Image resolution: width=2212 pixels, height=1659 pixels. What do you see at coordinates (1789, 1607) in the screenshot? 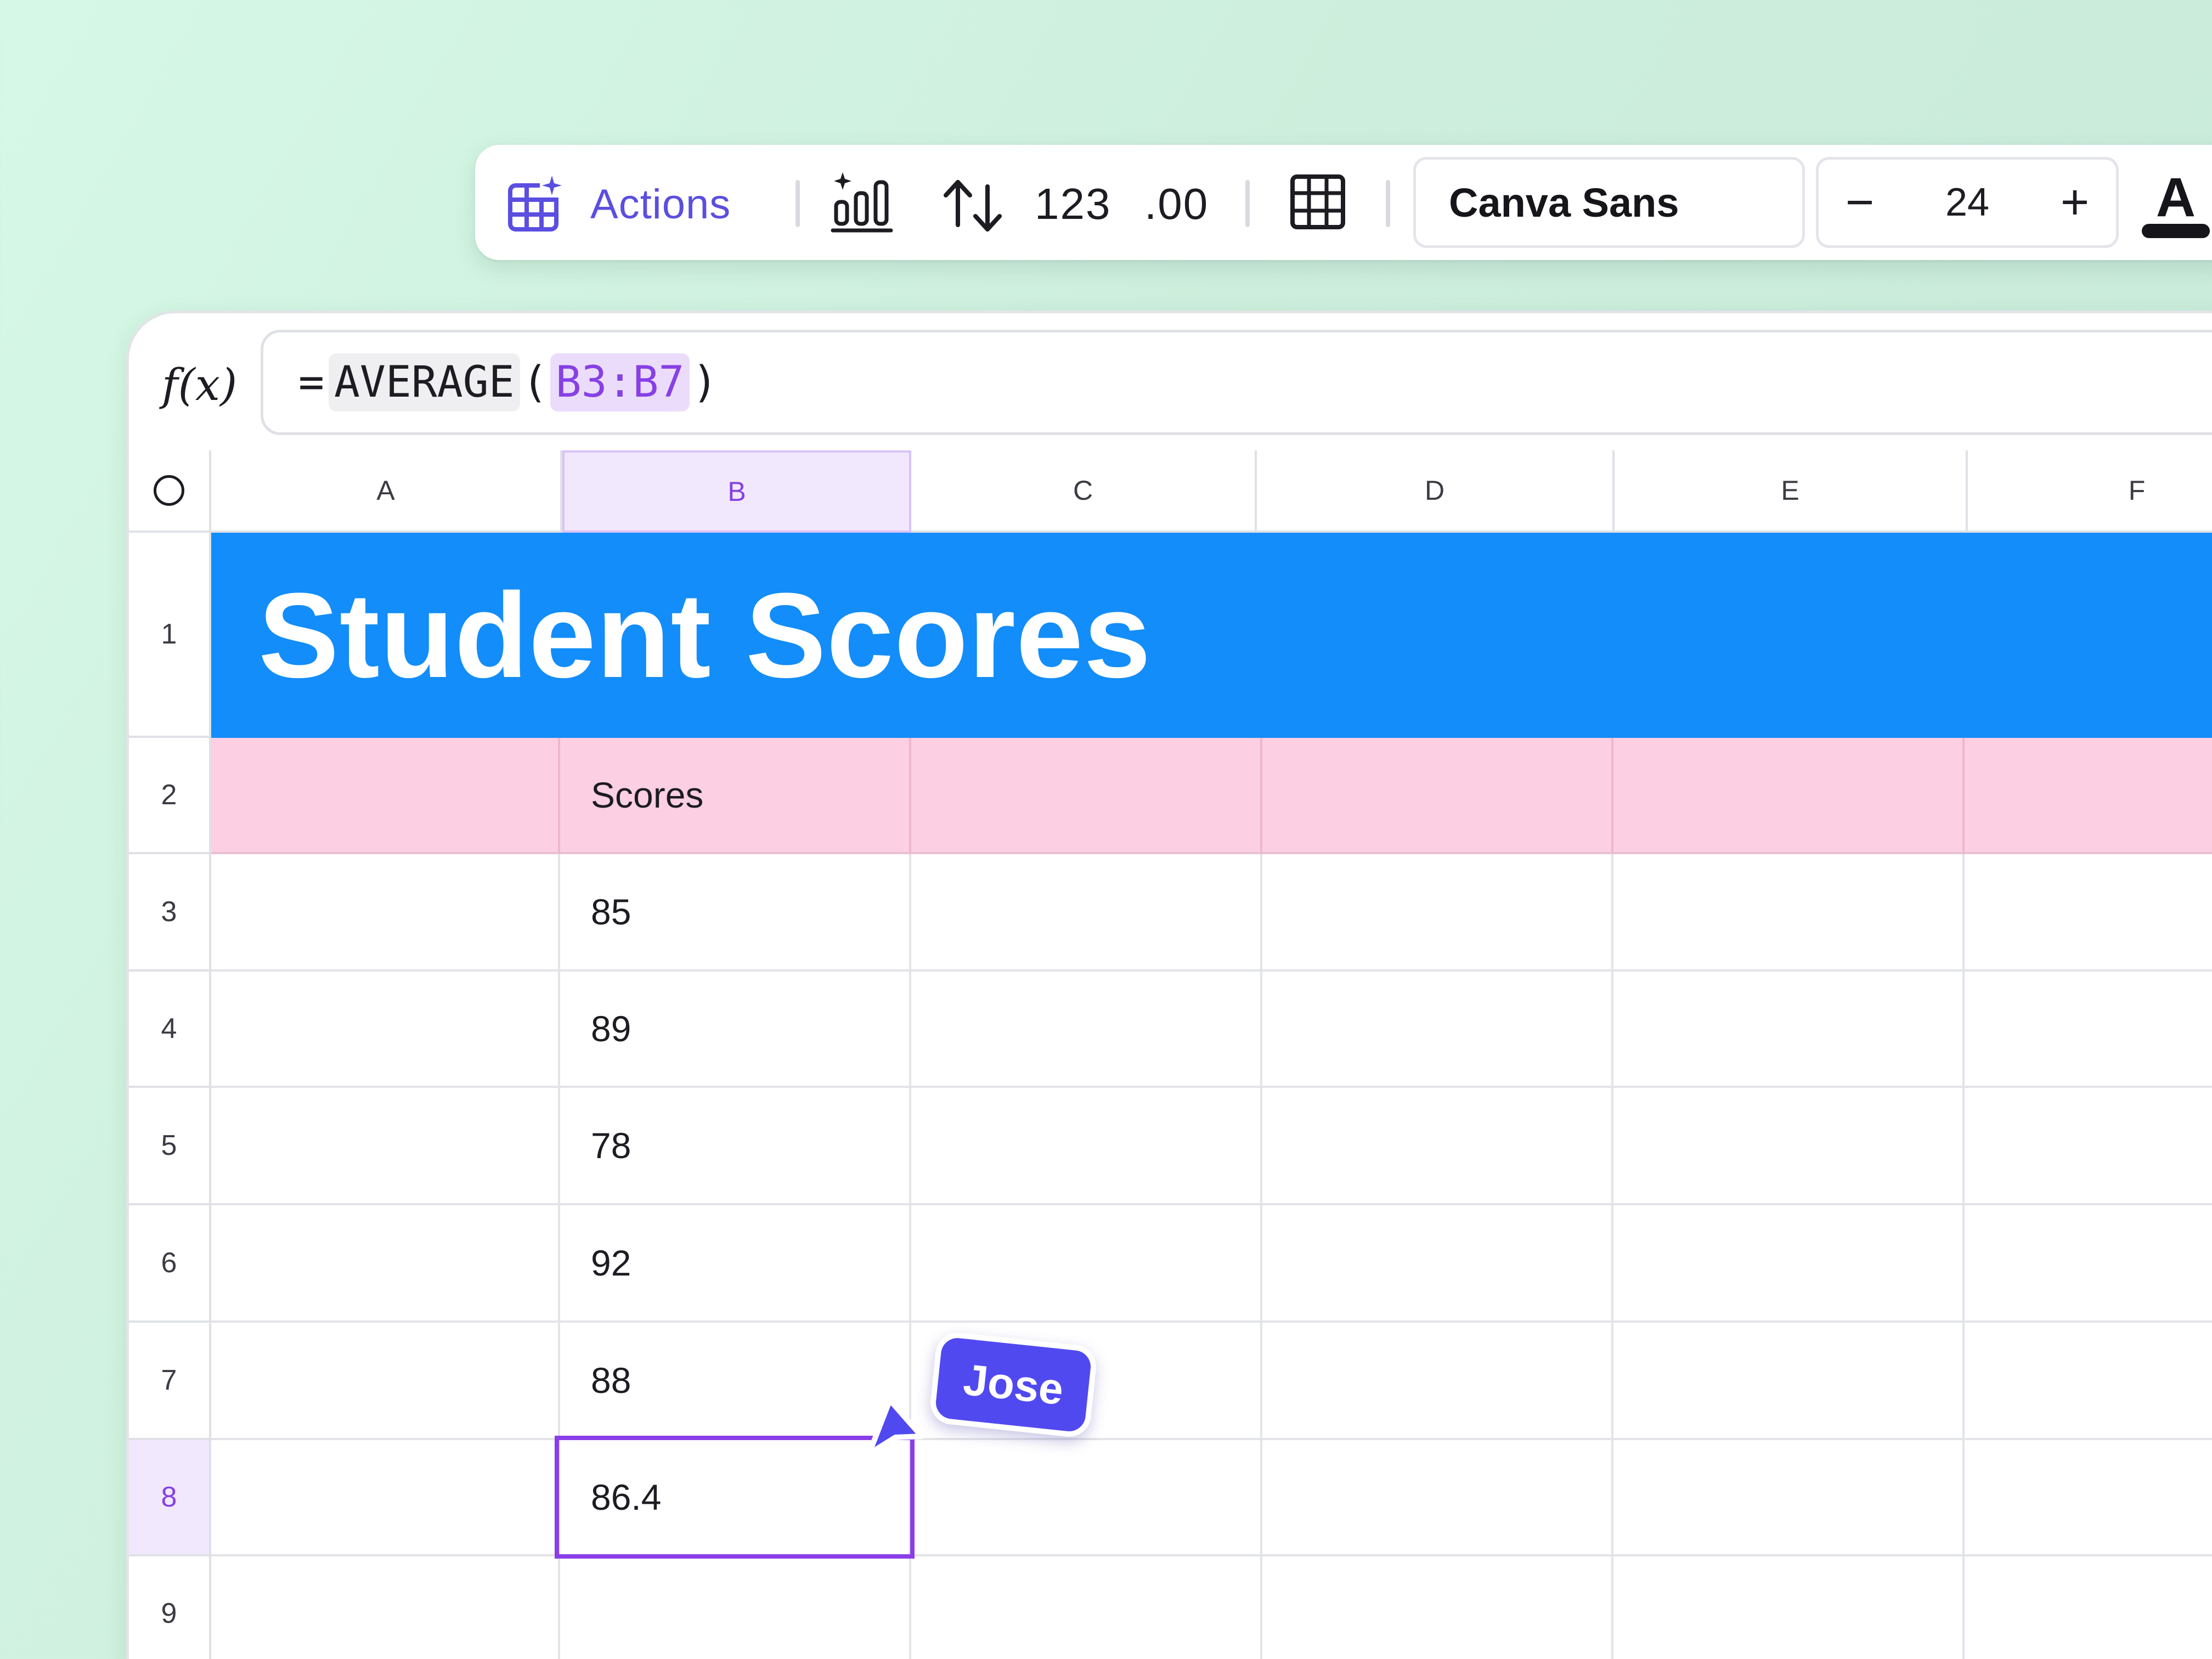
I see `cell-e9` at bounding box center [1789, 1607].